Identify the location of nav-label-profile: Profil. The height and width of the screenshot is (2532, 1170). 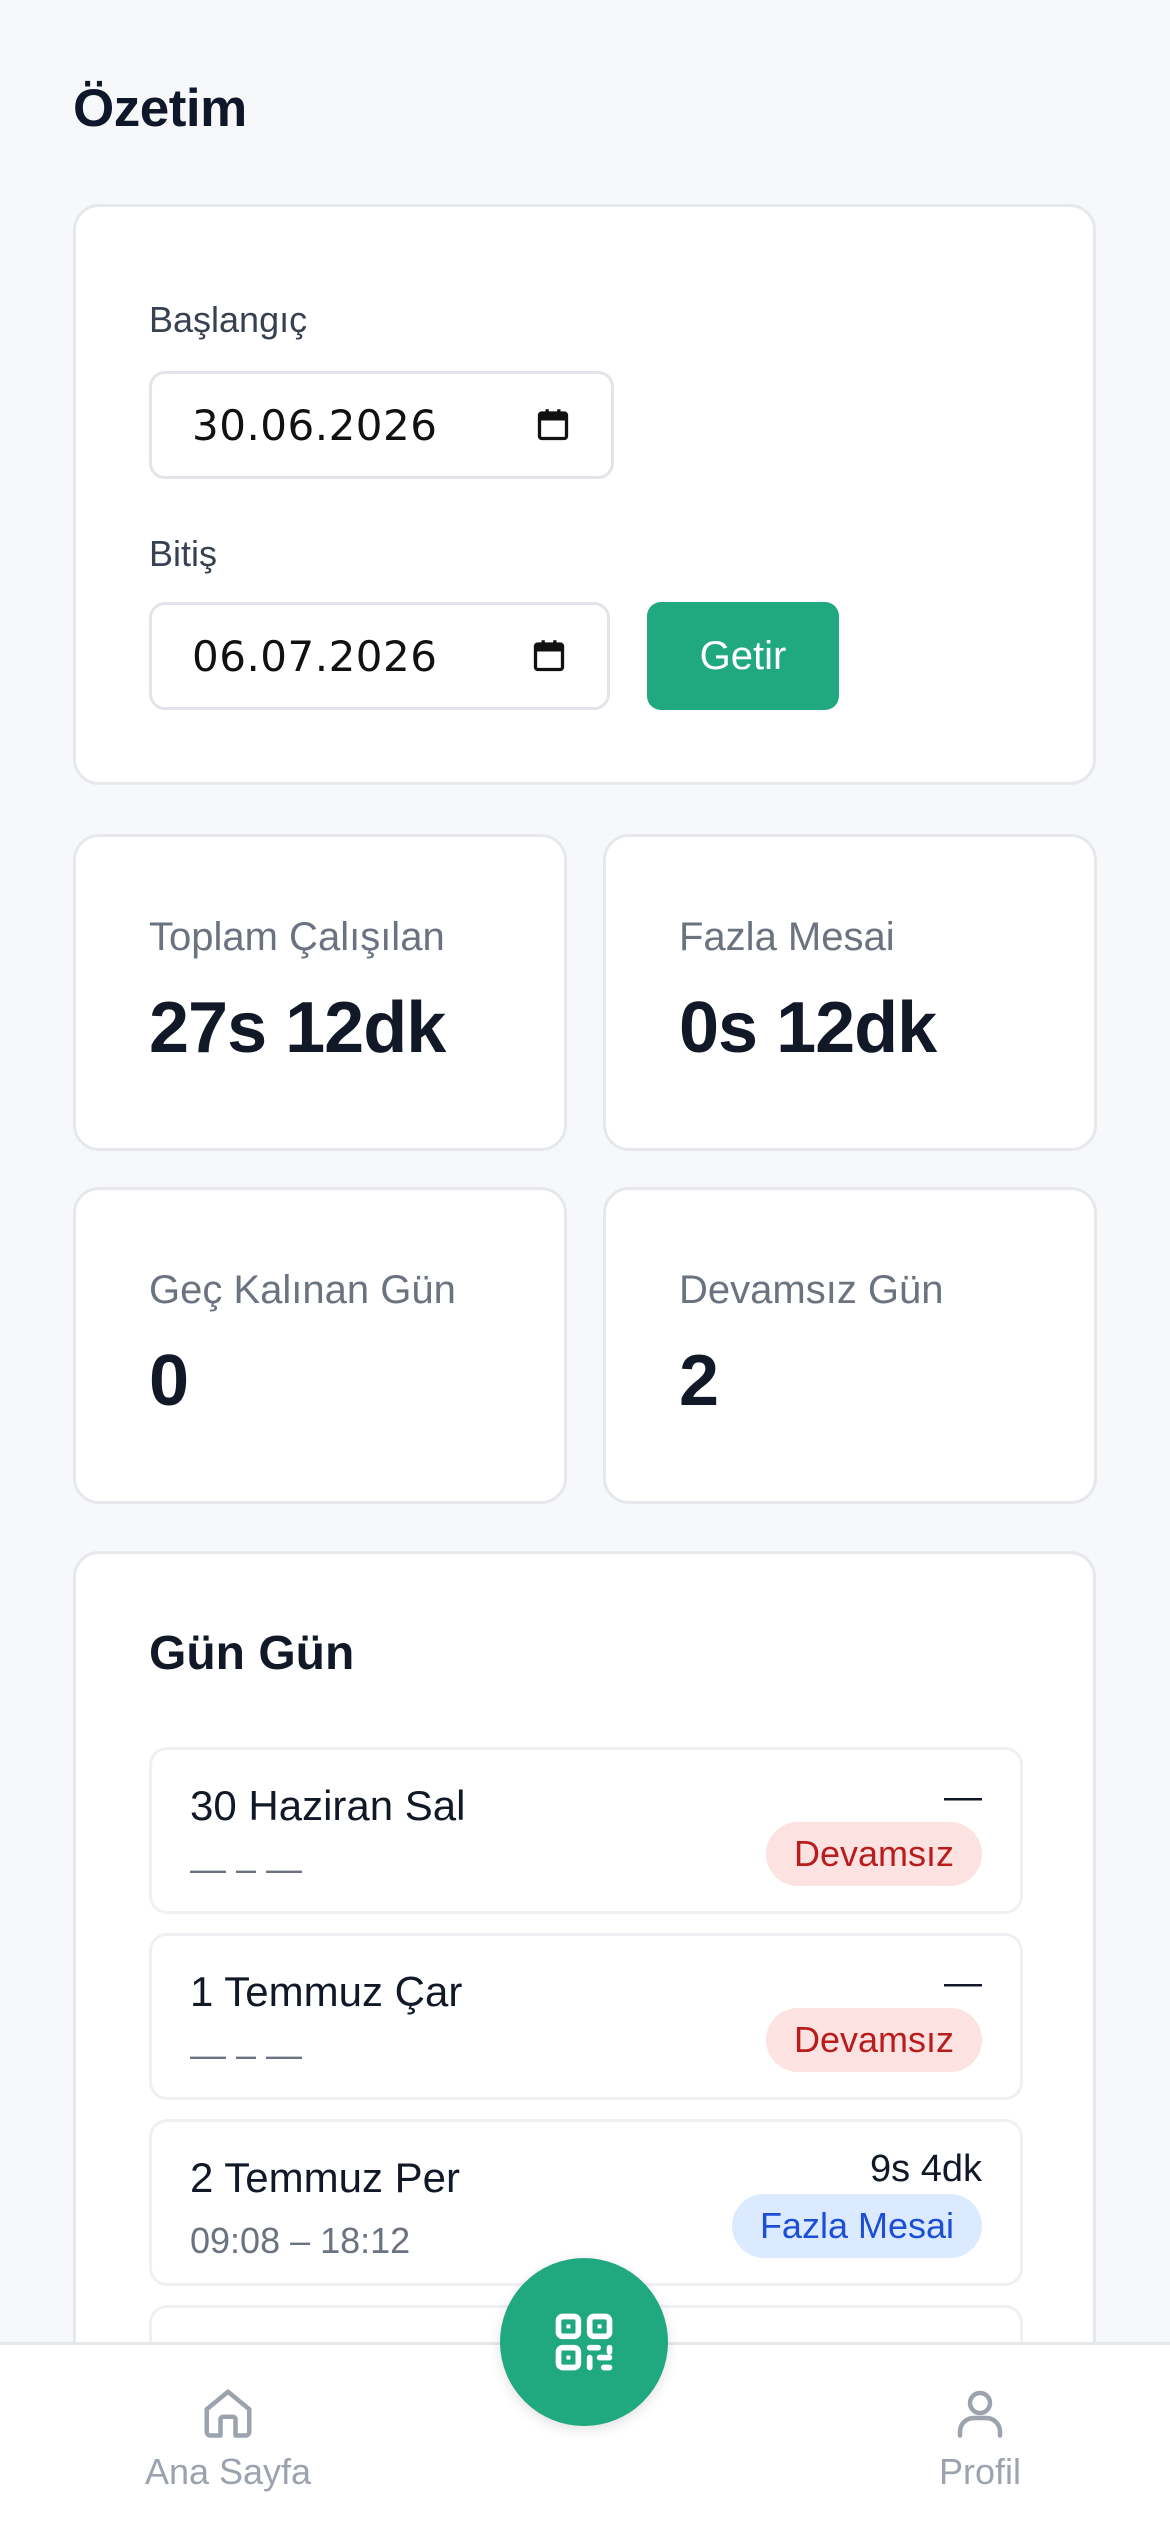
(980, 2471).